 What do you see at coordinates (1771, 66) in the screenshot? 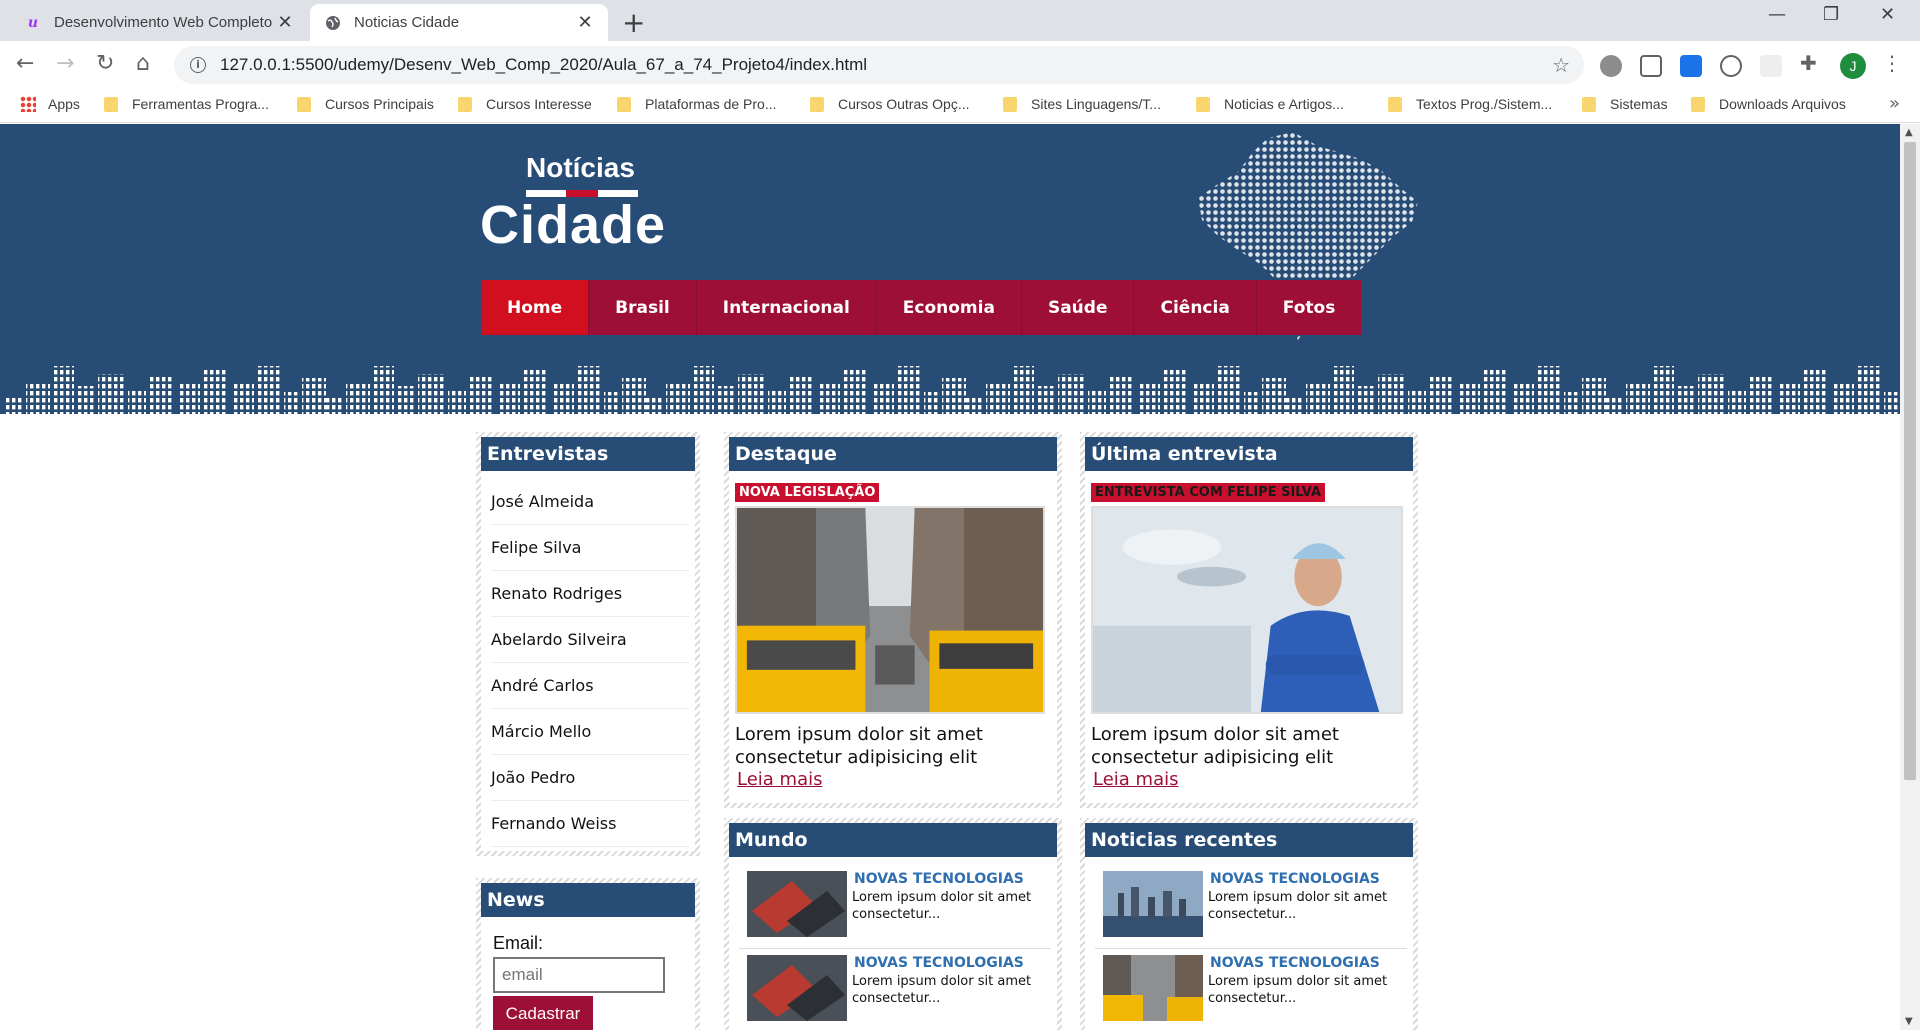
I see `extension-blank-icon` at bounding box center [1771, 66].